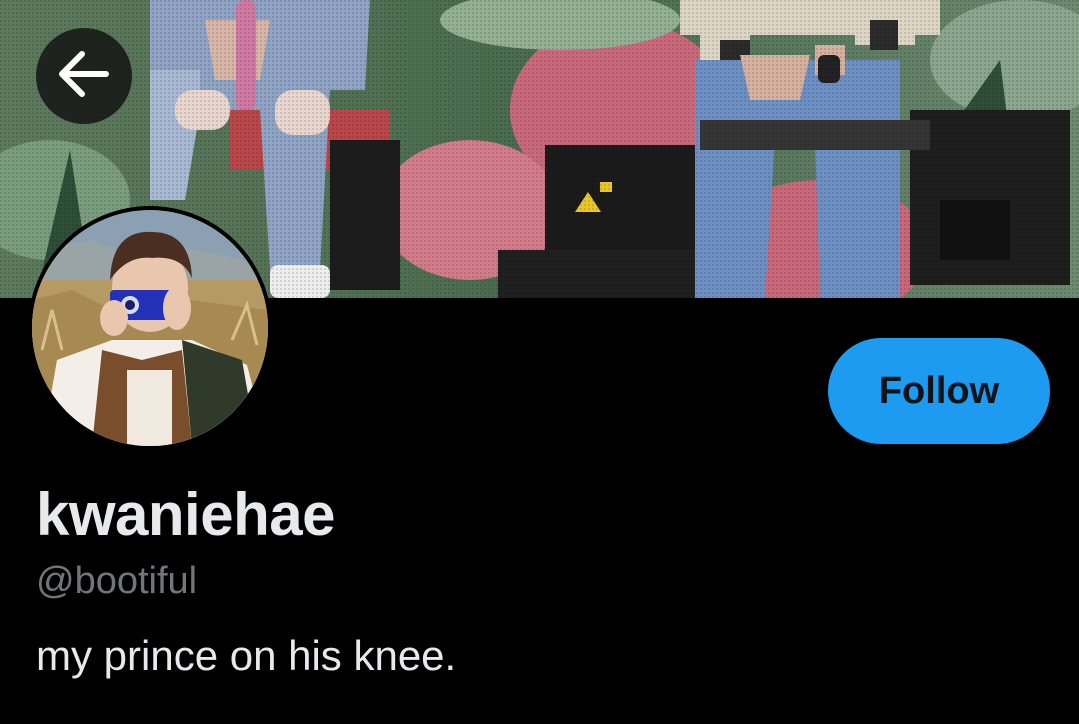 Image resolution: width=1079 pixels, height=724 pixels. I want to click on avatar-image, so click(150, 328).